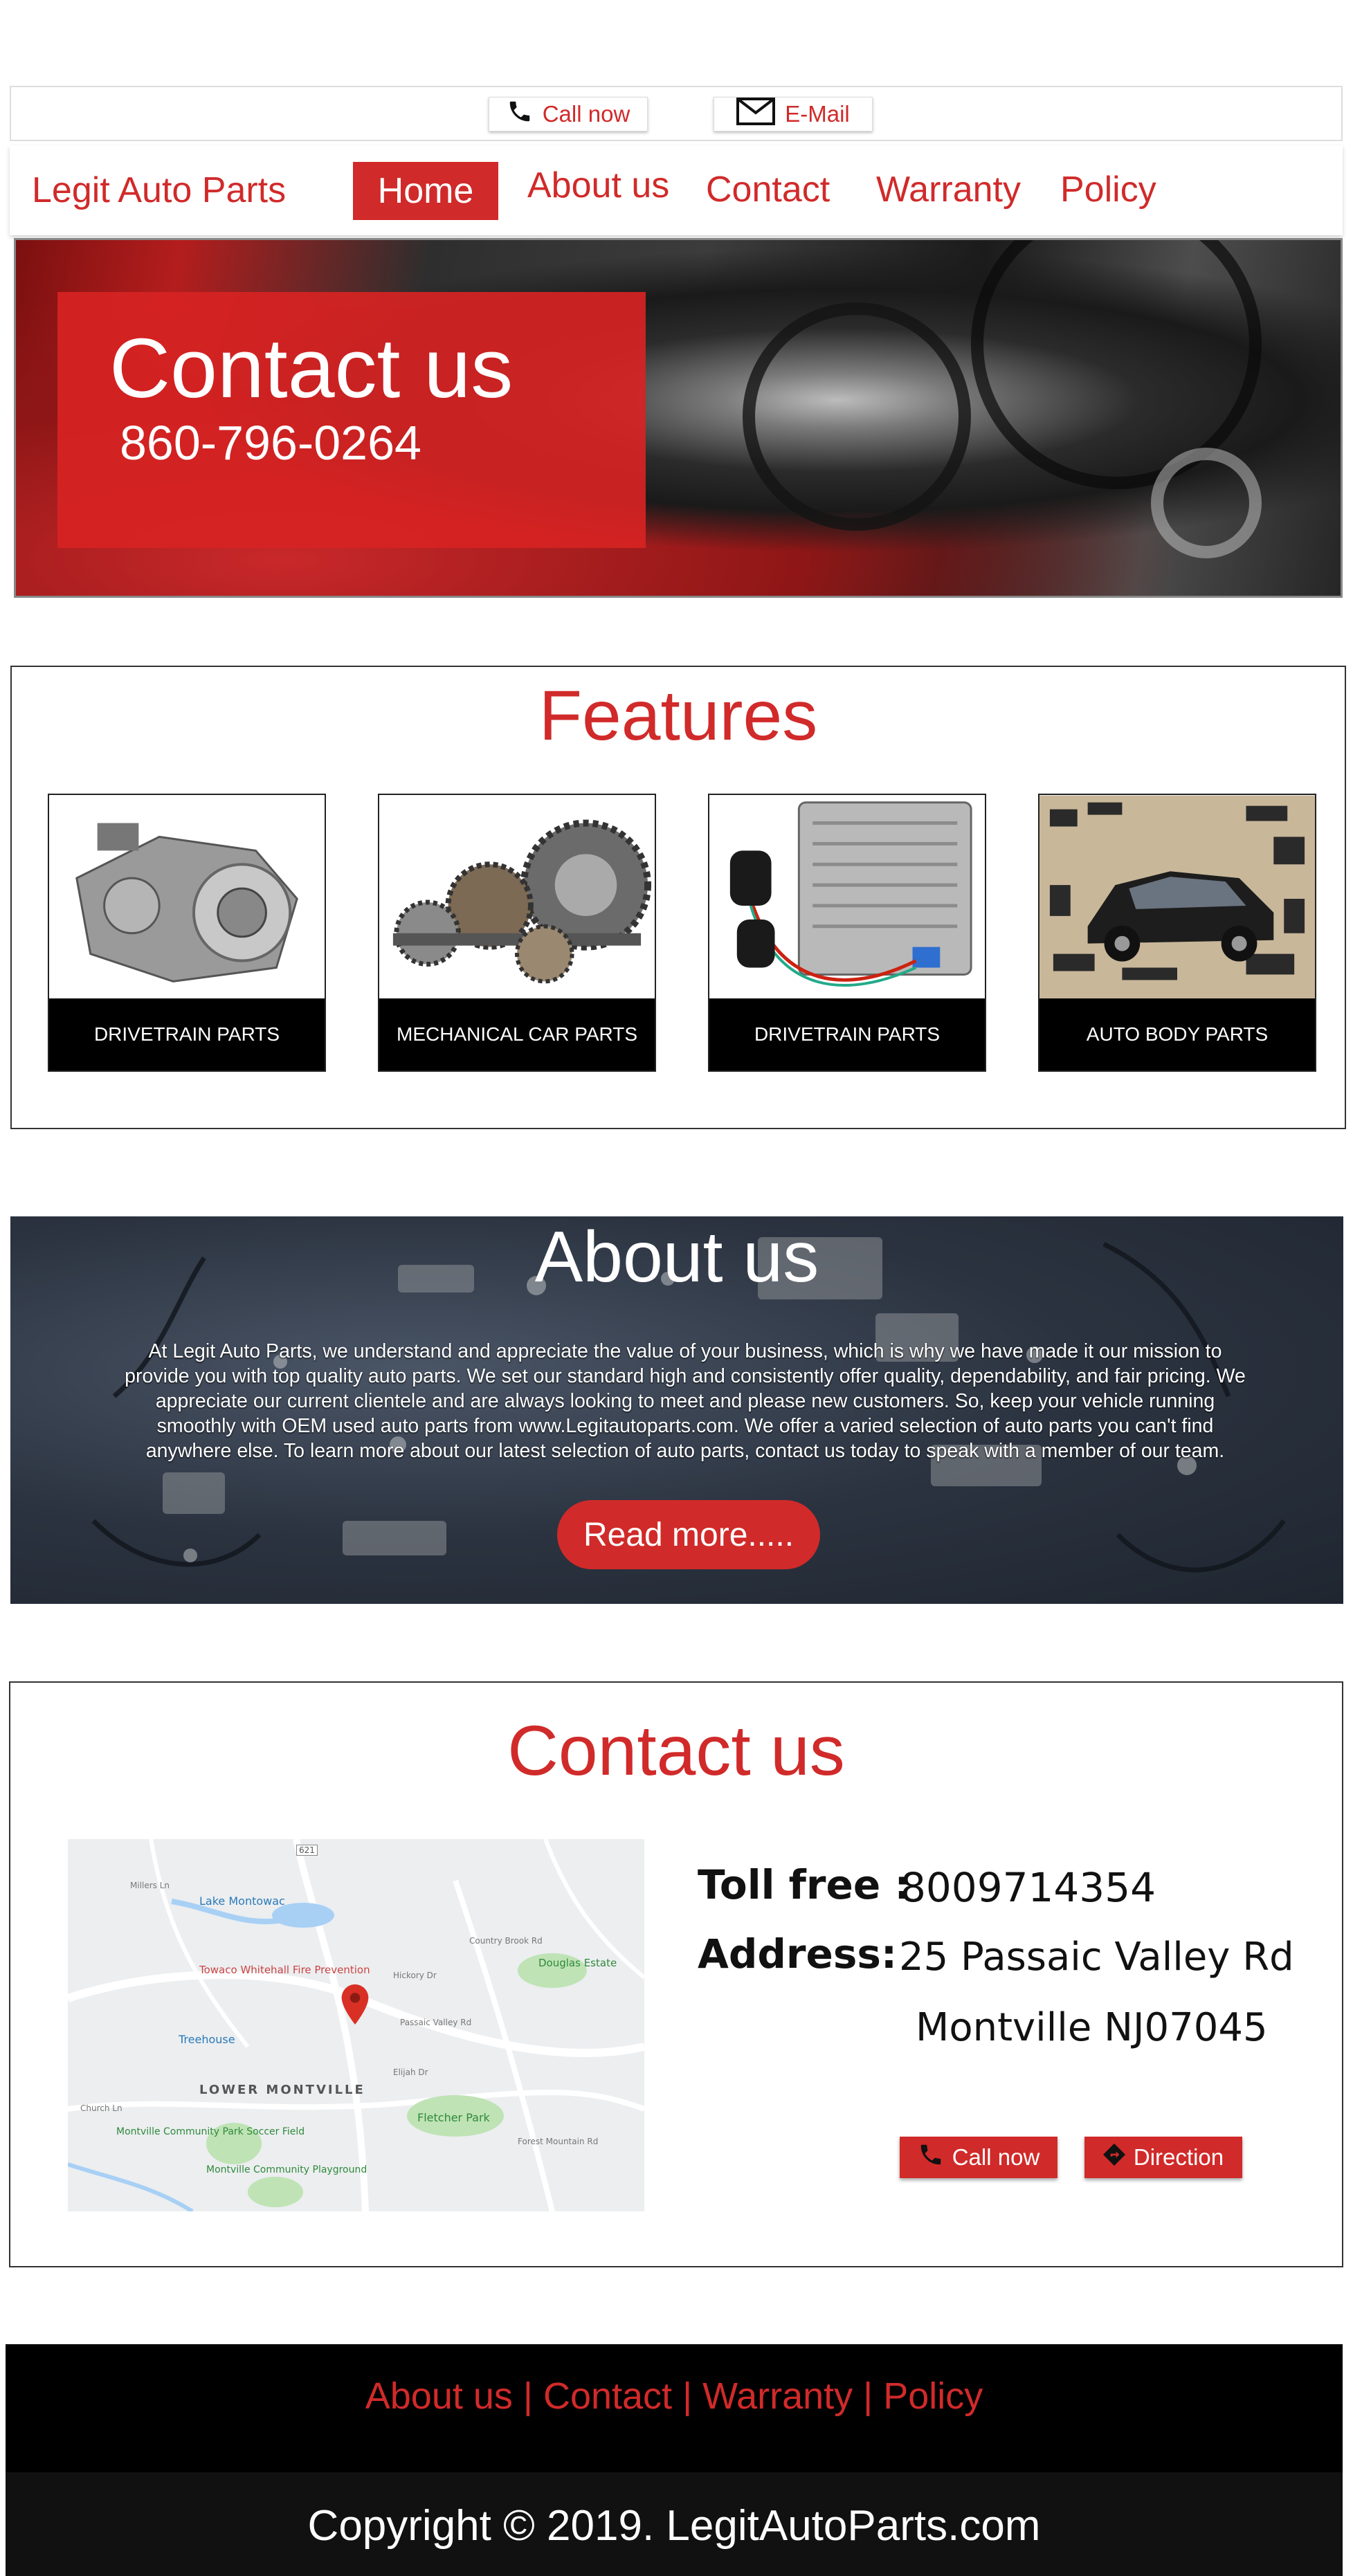 The image size is (1353, 2576). I want to click on envelope-icon, so click(756, 115).